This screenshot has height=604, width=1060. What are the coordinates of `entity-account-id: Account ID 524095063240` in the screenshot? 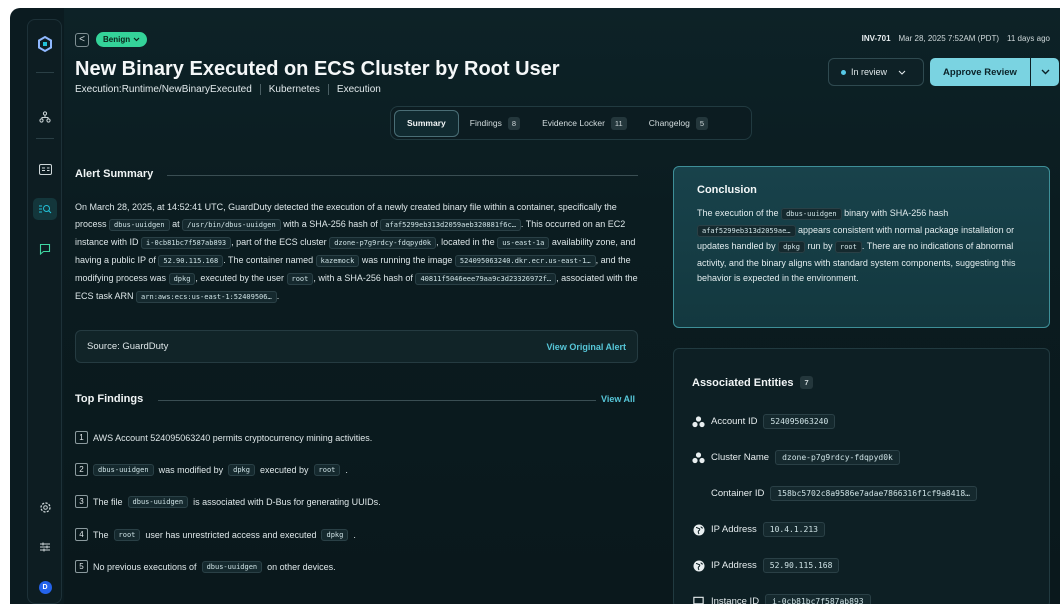 It's located at (764, 421).